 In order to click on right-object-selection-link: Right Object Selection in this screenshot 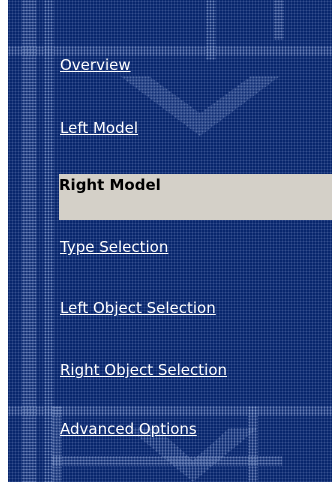, I will do `click(143, 370)`.